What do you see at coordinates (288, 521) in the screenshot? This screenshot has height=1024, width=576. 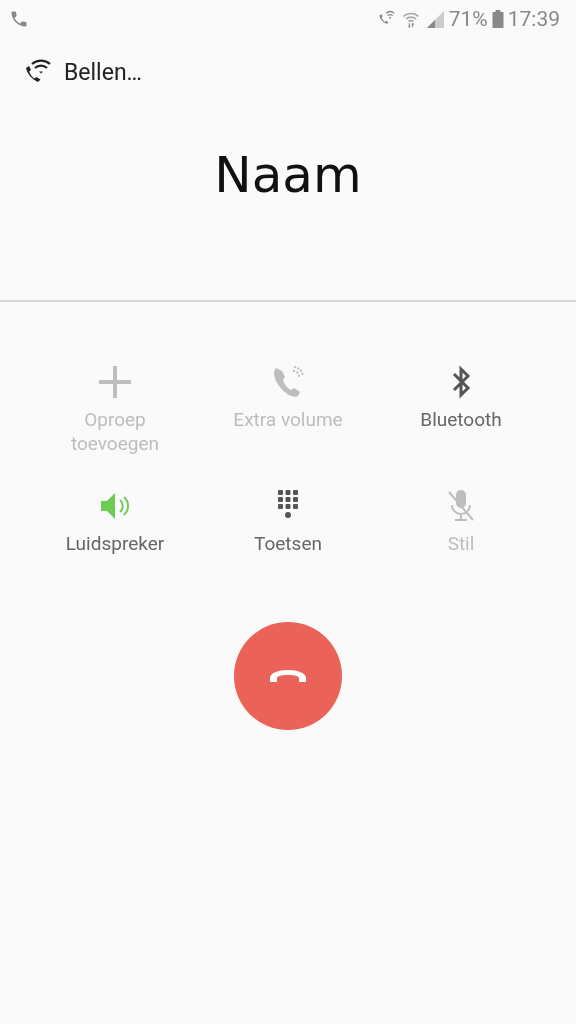 I see `call-control-button: Toetsen` at bounding box center [288, 521].